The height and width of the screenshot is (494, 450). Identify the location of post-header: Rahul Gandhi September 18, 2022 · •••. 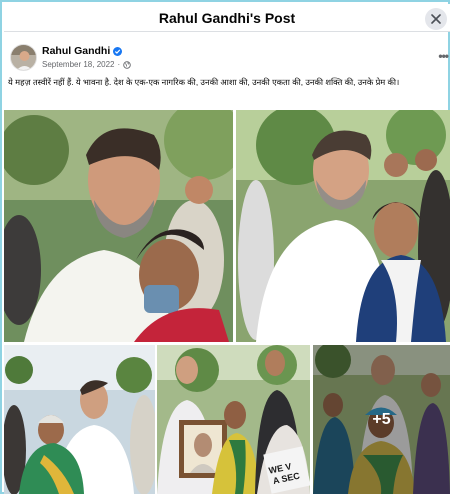
(227, 54).